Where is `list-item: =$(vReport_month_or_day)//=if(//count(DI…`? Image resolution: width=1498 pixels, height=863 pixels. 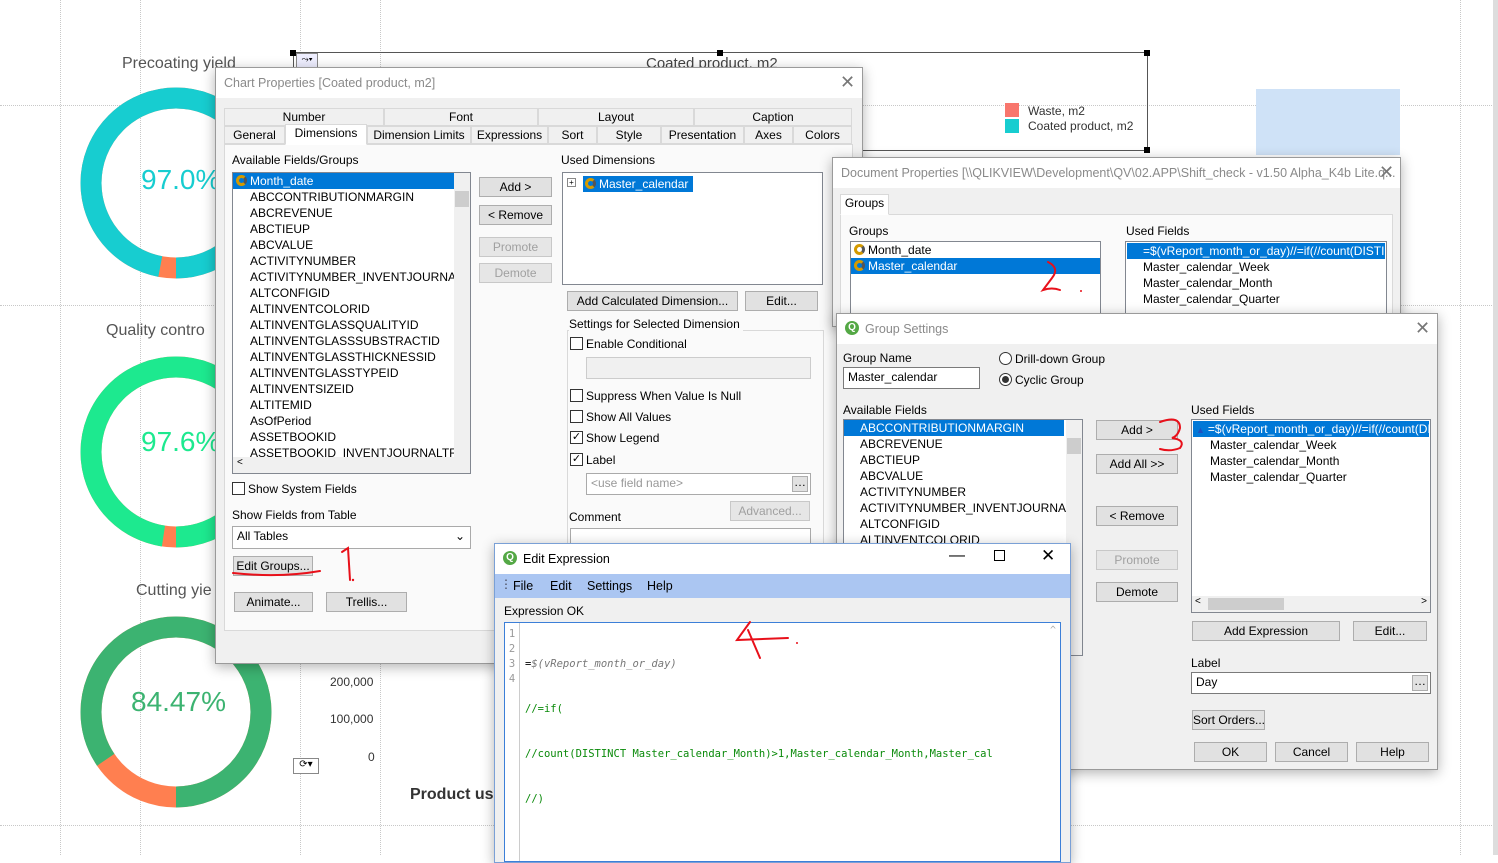
list-item: =$(vReport_month_or_day)//=if(//count(DI… is located at coordinates (1256, 251).